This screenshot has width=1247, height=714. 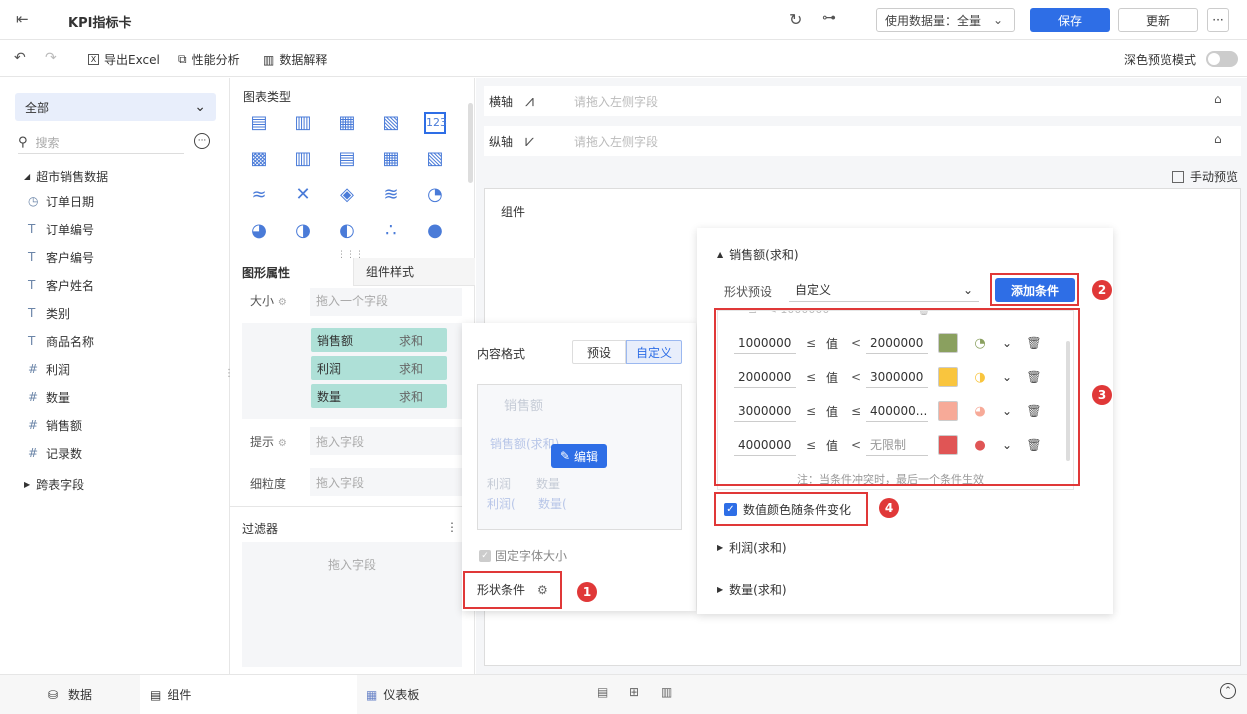 What do you see at coordinates (61, 257) in the screenshot?
I see `field-item: T 客户编号` at bounding box center [61, 257].